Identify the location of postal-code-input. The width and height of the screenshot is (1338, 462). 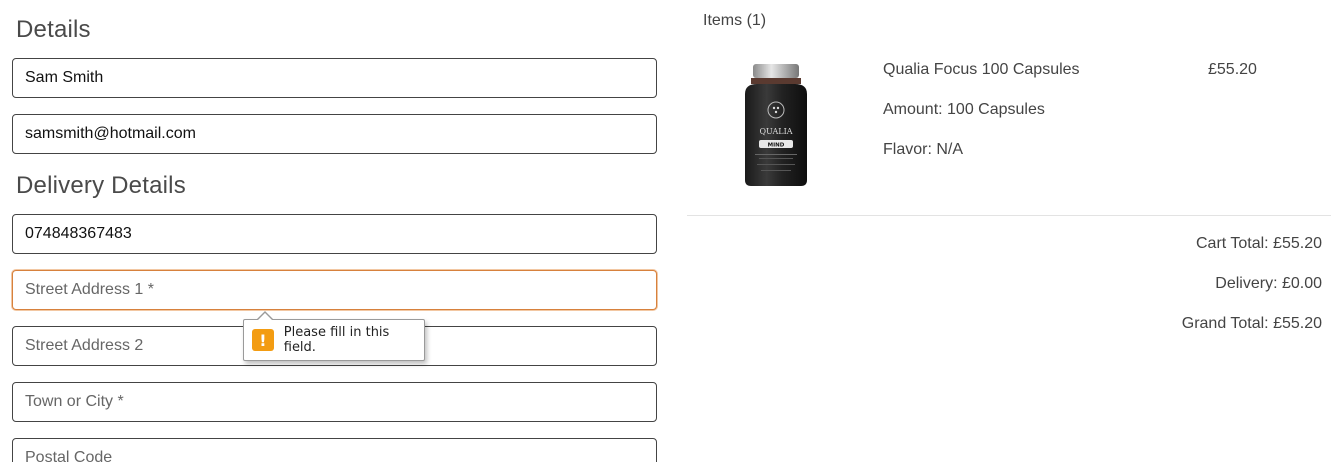
(334, 450).